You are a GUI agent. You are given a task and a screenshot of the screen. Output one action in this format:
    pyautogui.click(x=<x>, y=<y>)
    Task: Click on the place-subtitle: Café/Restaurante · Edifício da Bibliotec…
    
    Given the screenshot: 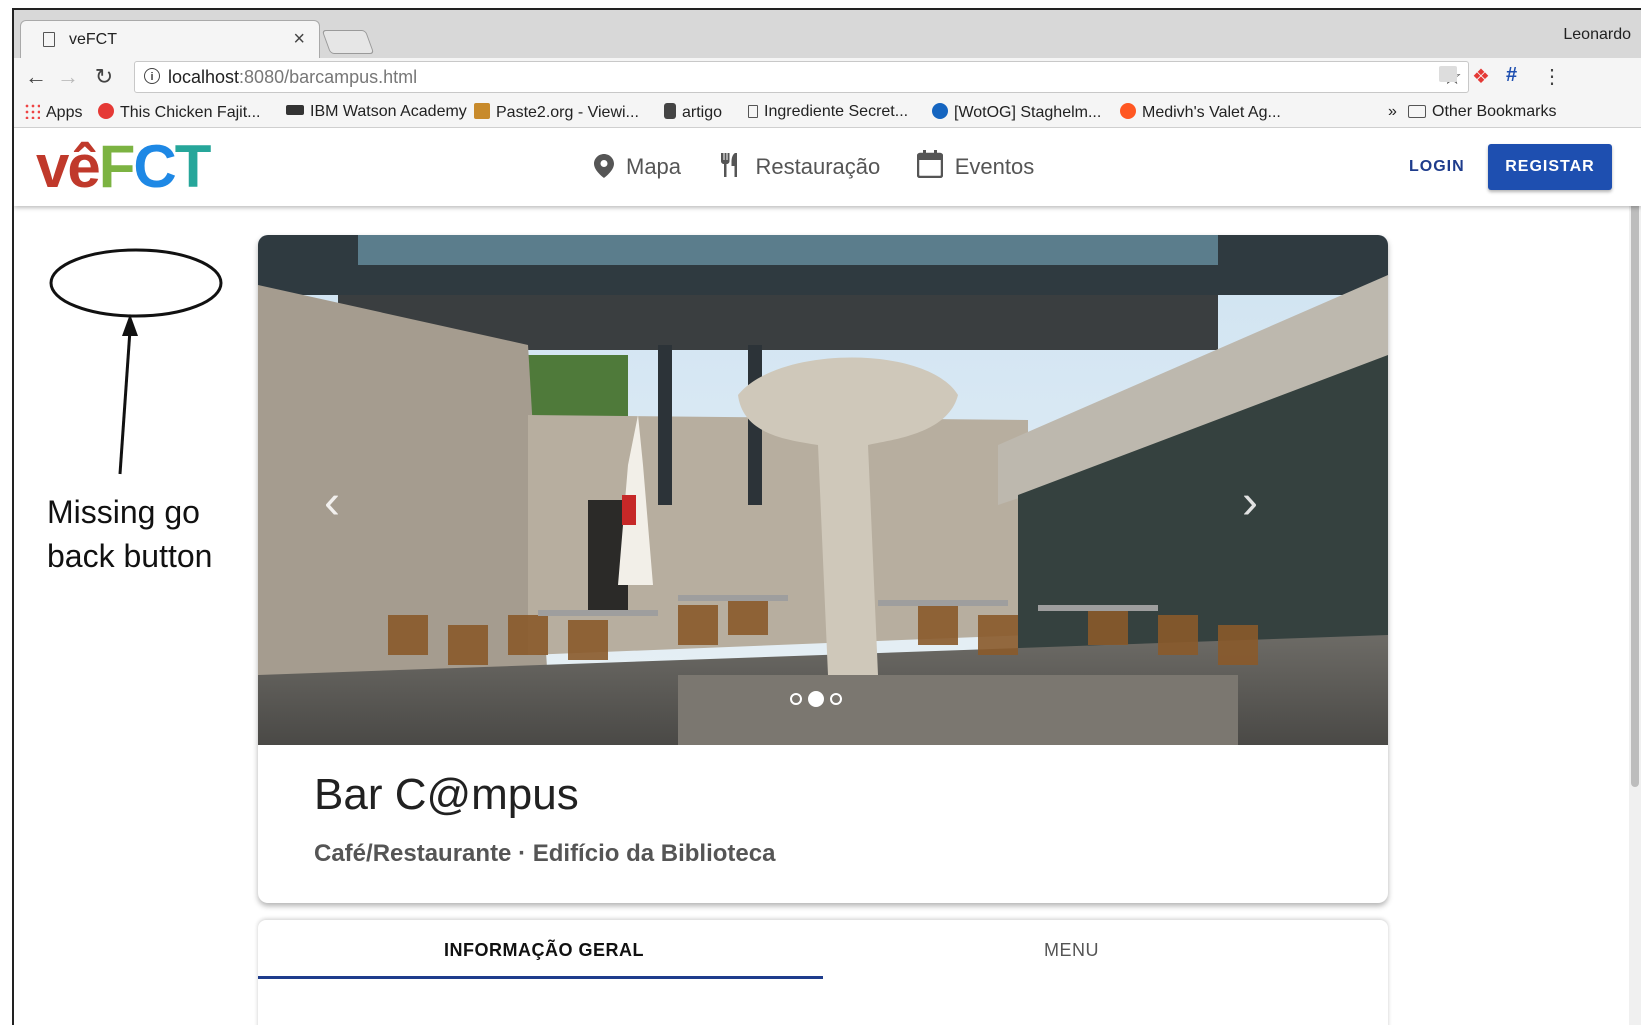 What is the action you would take?
    pyautogui.click(x=545, y=853)
    